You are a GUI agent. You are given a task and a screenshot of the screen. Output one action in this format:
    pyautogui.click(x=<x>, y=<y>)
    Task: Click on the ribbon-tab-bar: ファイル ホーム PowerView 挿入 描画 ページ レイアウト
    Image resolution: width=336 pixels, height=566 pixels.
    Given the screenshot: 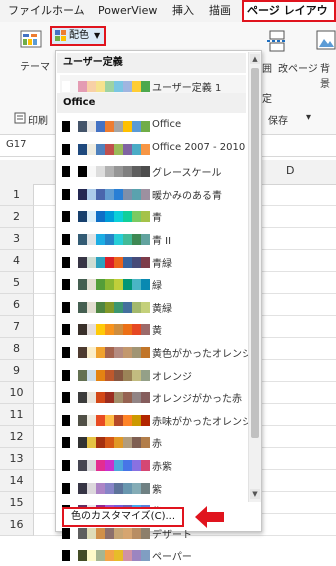 What is the action you would take?
    pyautogui.click(x=168, y=17)
    